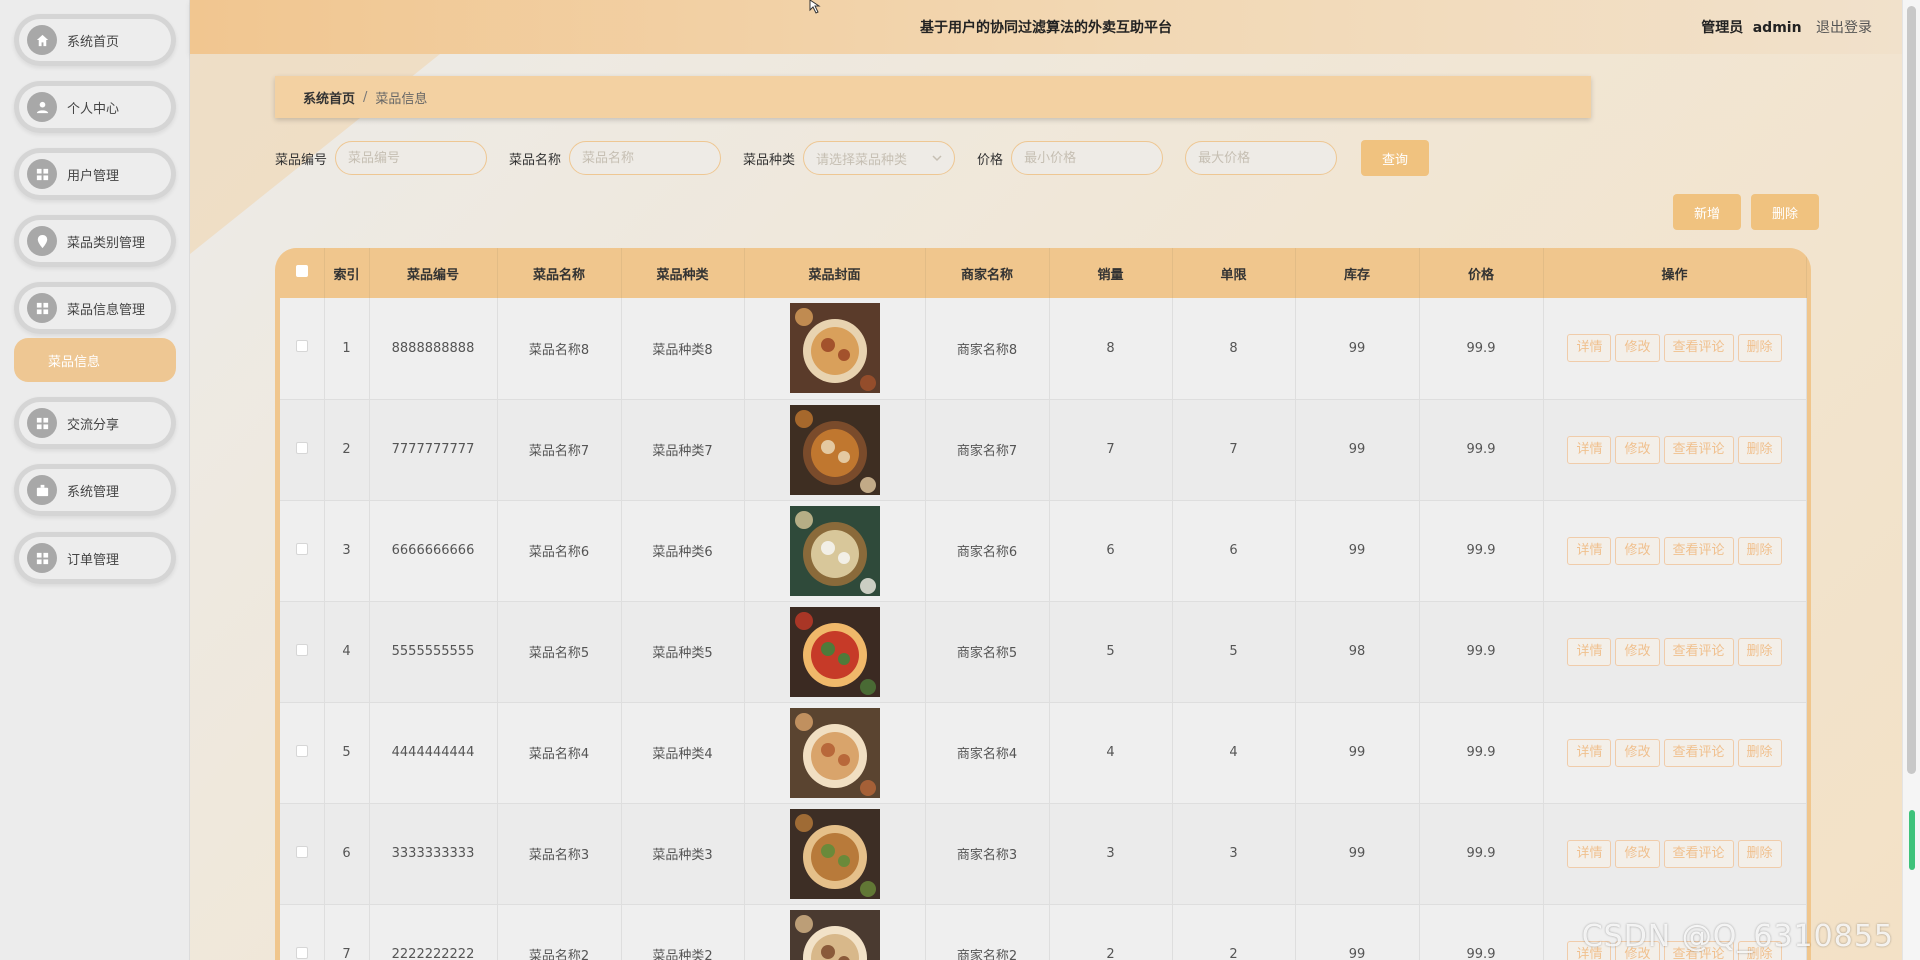 This screenshot has height=960, width=1920. I want to click on page-scrollbar, so click(1911, 480).